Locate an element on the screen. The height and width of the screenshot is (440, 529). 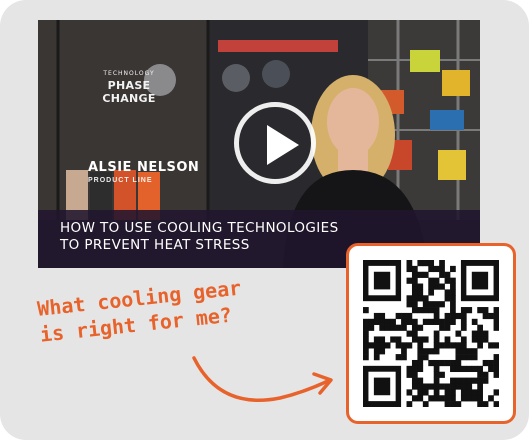
video-title-line-2: TO PREVENT HEAT STRESS is located at coordinates (155, 245).